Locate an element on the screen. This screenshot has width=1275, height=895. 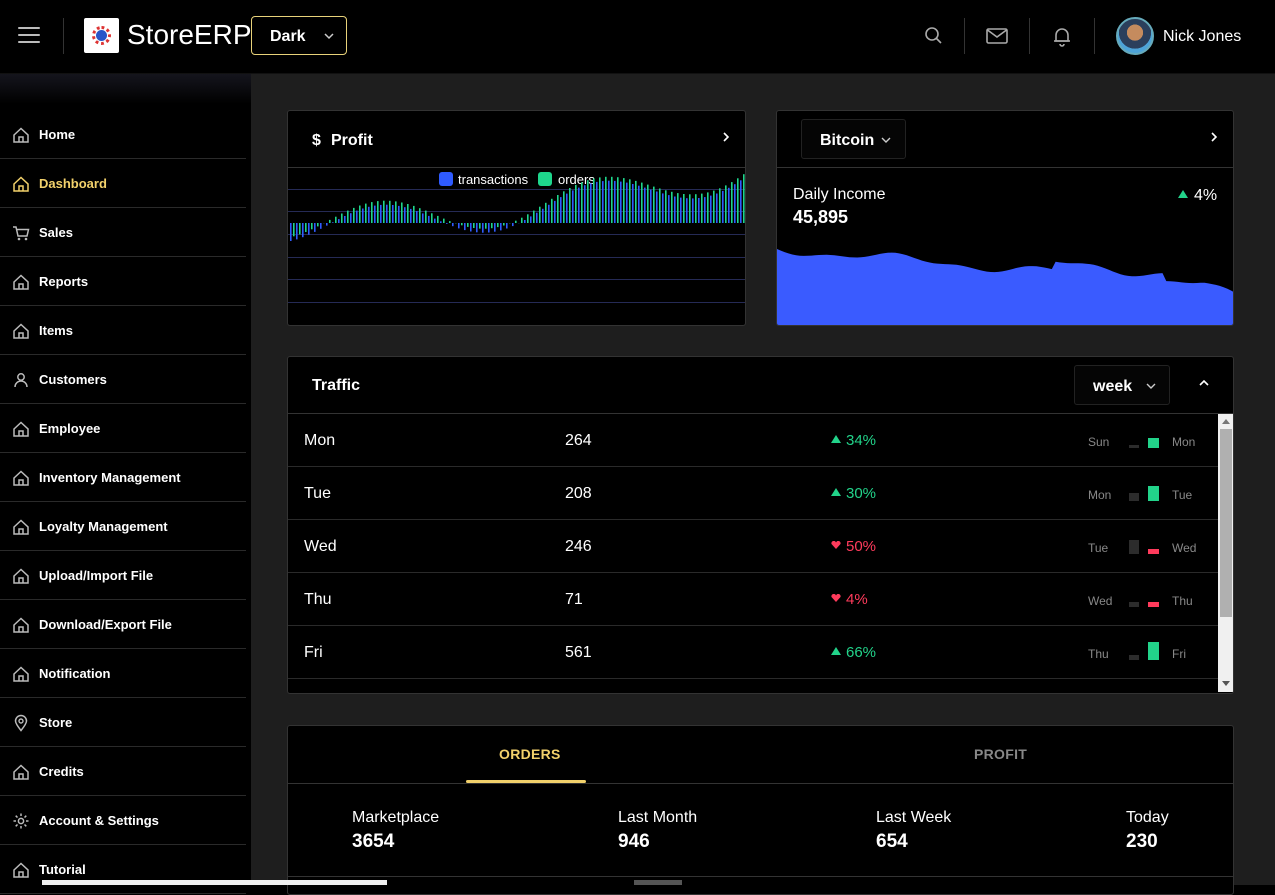
top-bar: StoreERP Dark Nick Jones is located at coordinates (637, 37).